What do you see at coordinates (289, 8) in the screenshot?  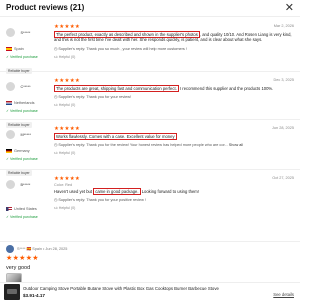 I see `close-icon: ✕` at bounding box center [289, 8].